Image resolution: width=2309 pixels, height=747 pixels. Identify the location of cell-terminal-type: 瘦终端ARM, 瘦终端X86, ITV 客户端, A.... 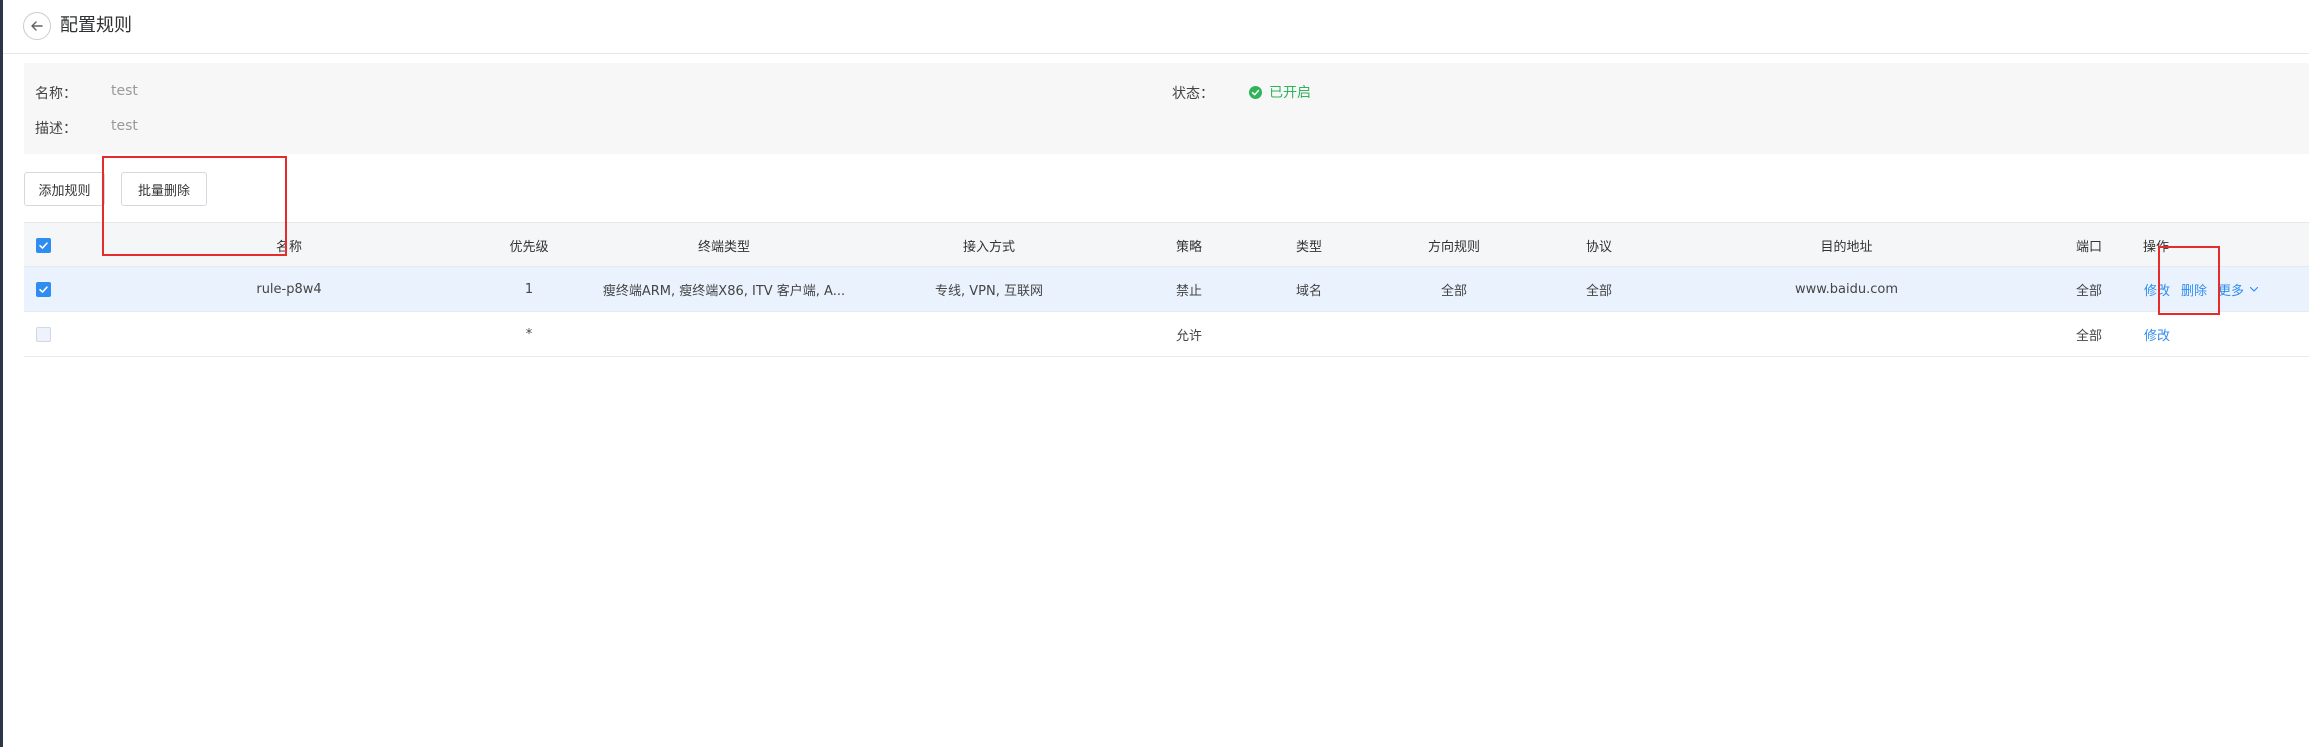
(724, 291).